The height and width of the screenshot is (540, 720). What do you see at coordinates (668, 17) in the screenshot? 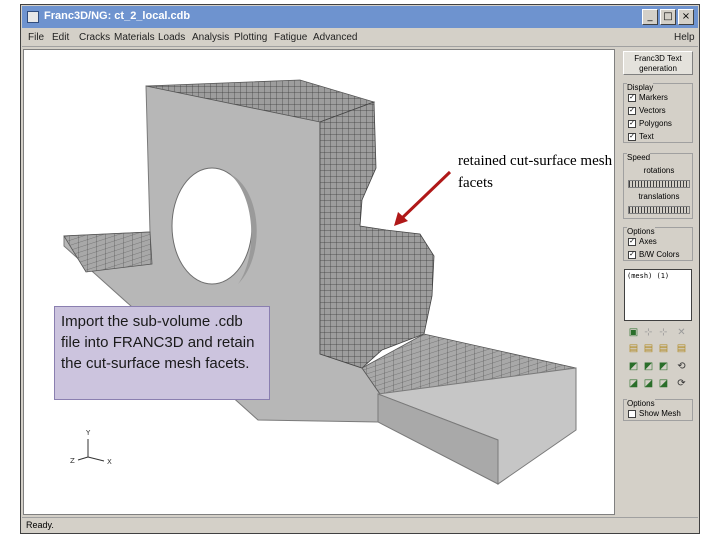
I see `maximize-button: □` at bounding box center [668, 17].